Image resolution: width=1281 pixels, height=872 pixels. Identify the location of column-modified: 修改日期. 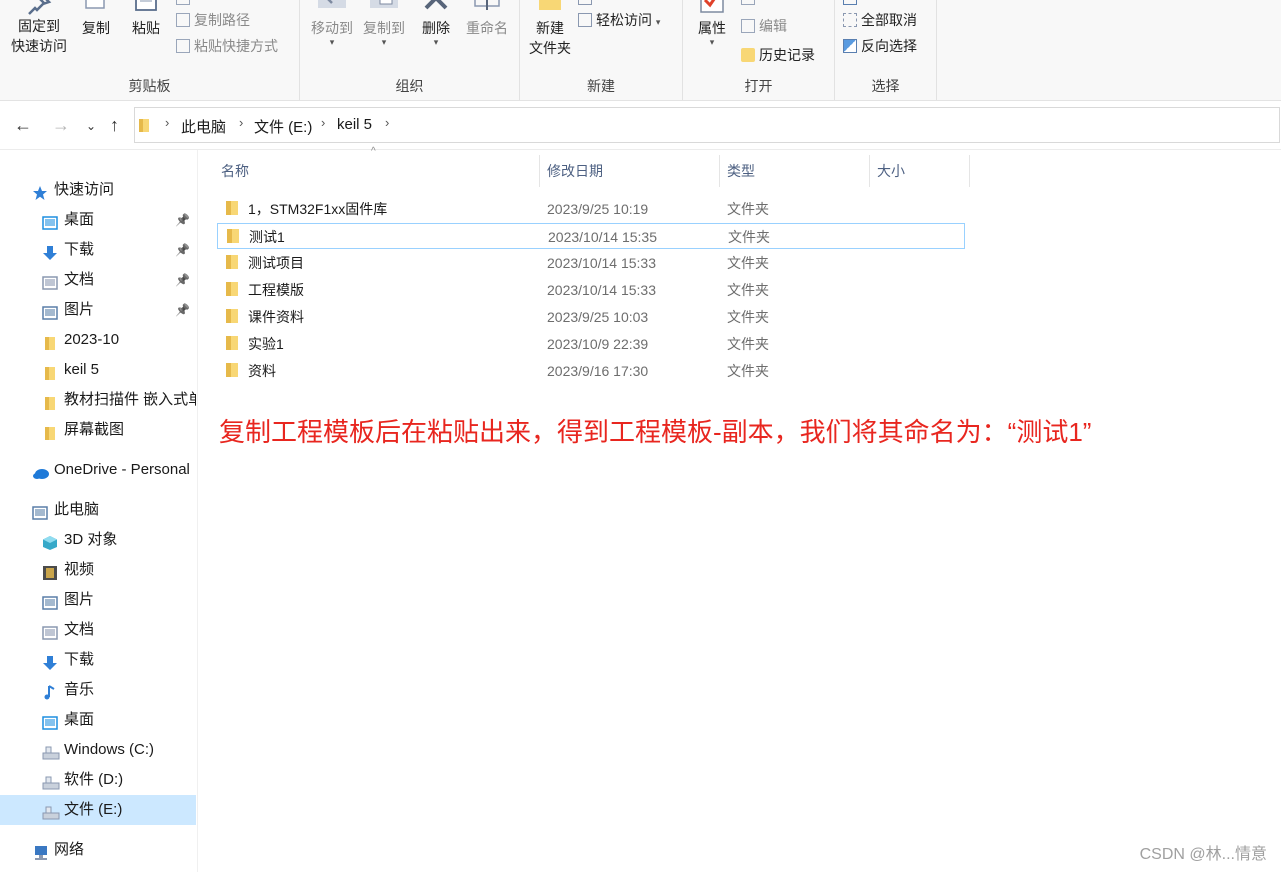
(631, 171).